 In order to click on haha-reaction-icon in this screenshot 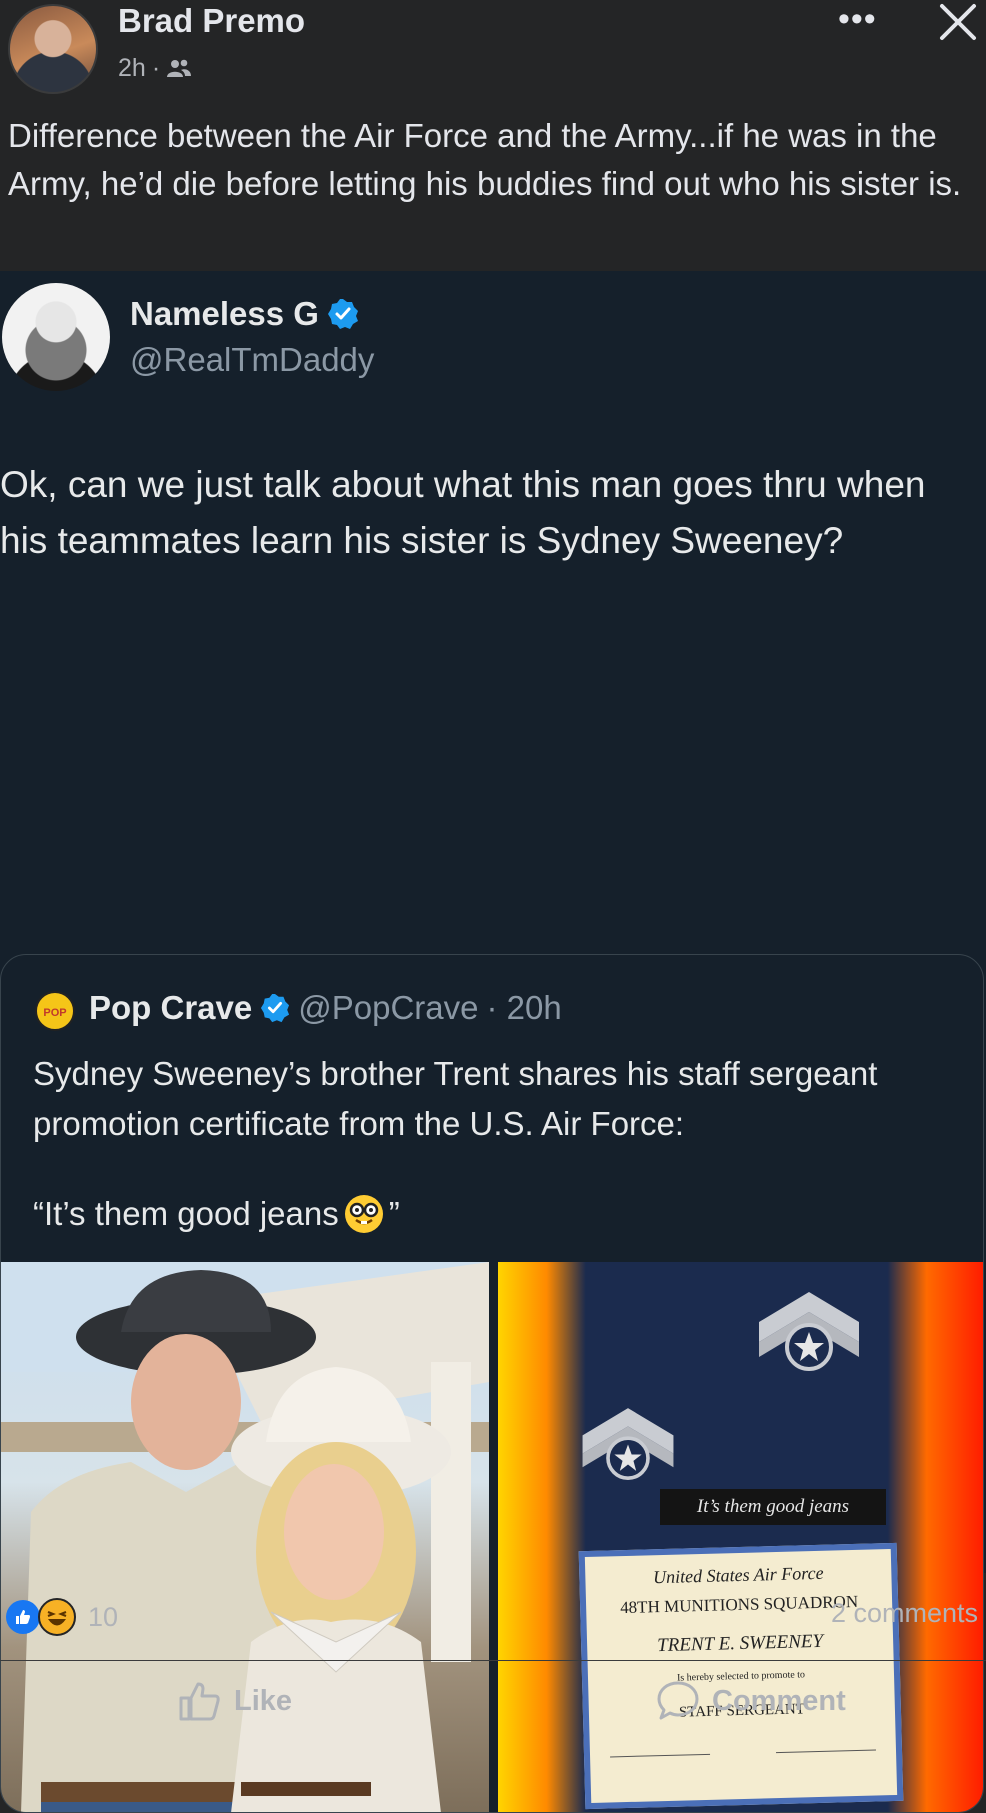, I will do `click(57, 1617)`.